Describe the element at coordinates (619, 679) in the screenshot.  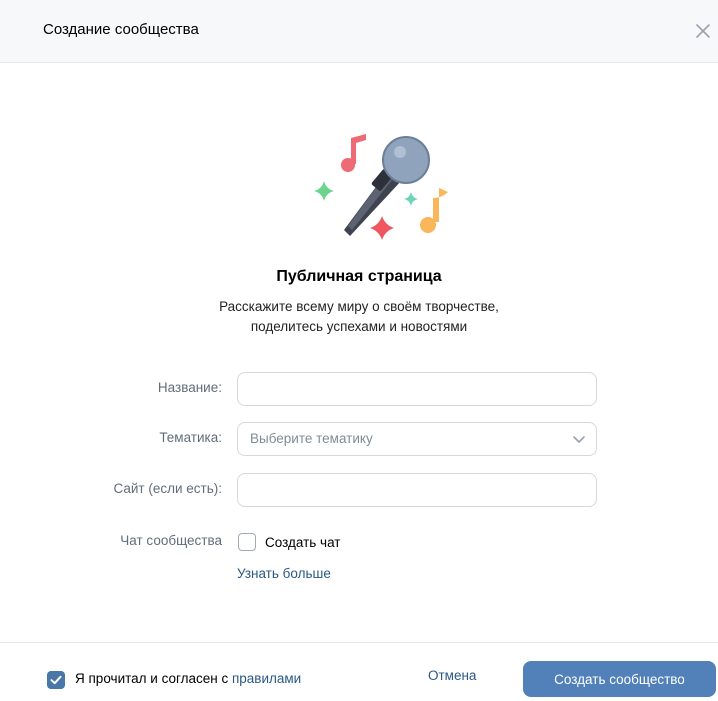
I see `create-community-button: Создать сообщество` at that location.